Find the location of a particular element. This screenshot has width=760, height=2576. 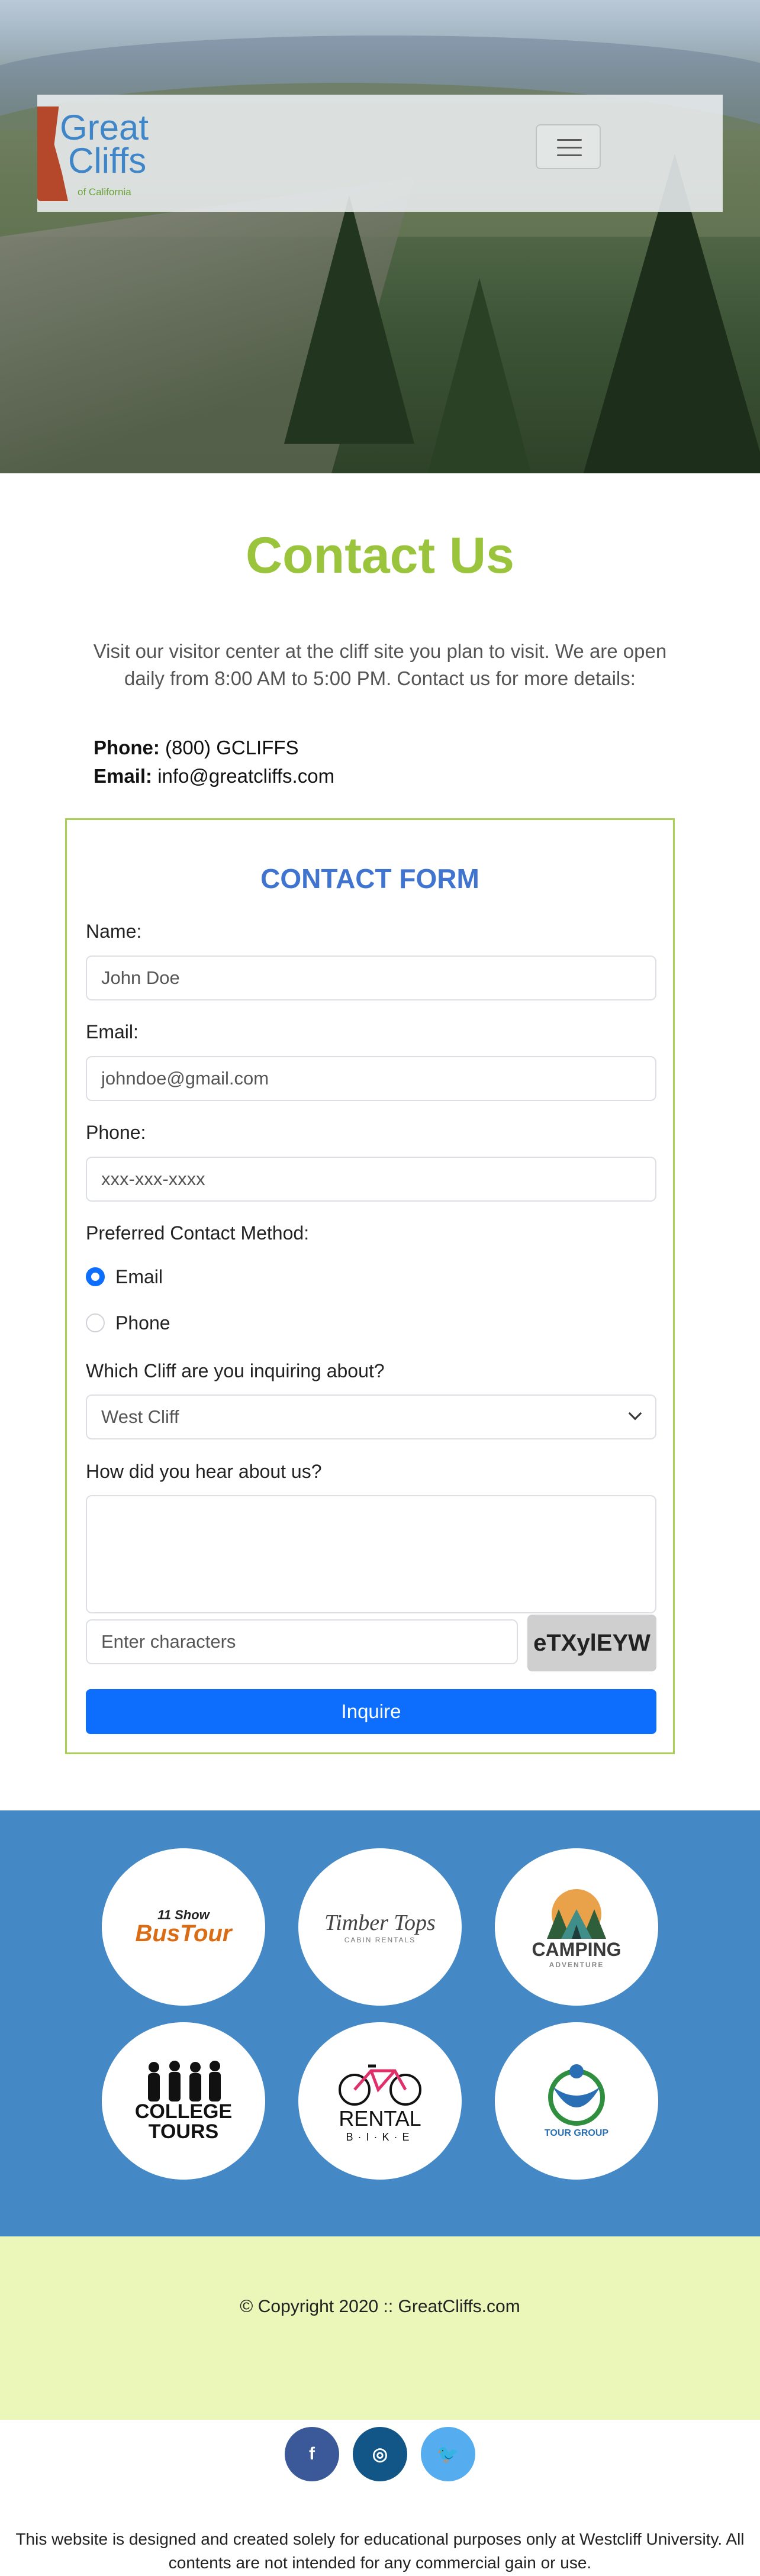

facebook-icon: f is located at coordinates (312, 2454).